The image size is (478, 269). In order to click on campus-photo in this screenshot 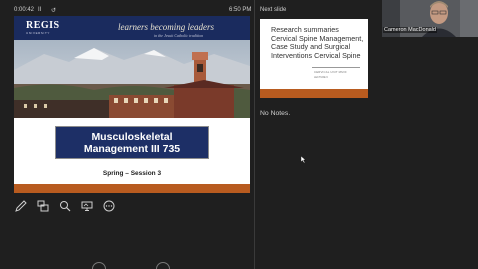, I will do `click(132, 79)`.